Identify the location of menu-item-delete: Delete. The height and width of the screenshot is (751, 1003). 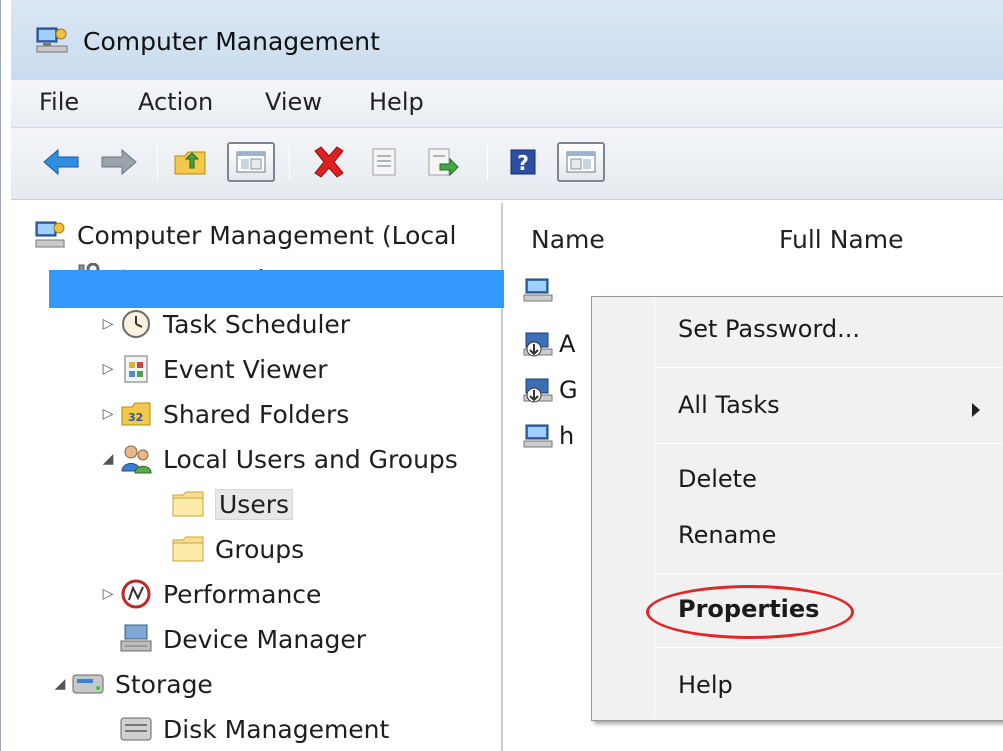
(717, 479).